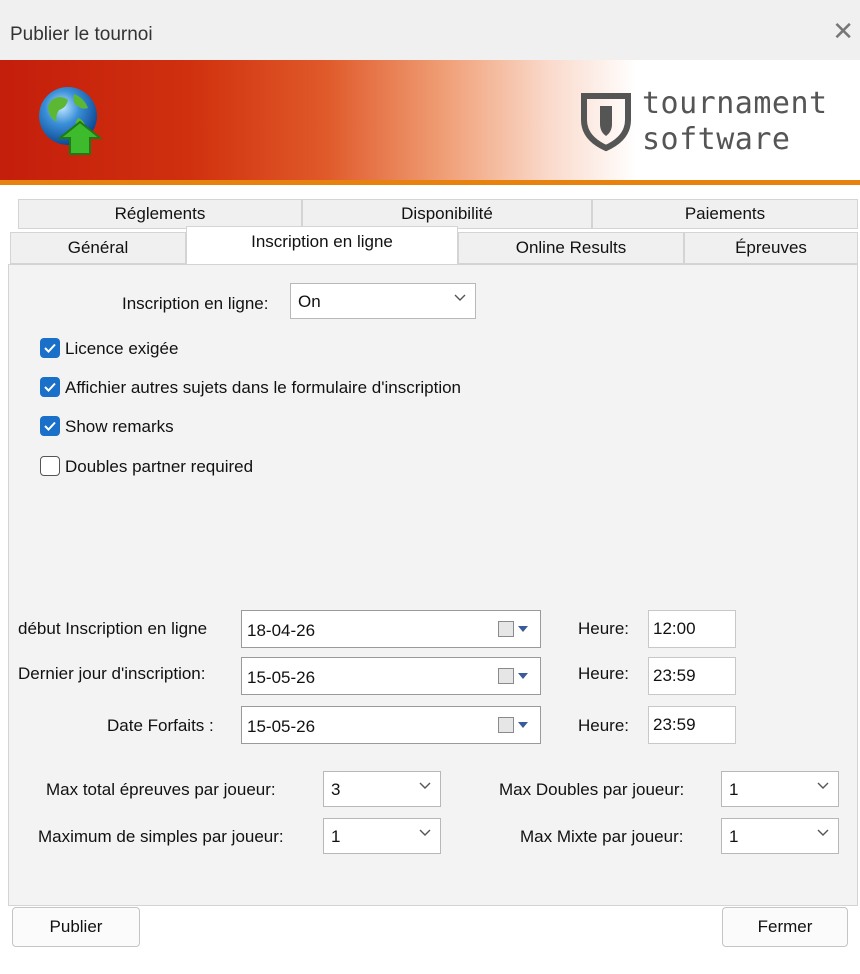 The height and width of the screenshot is (974, 860). Describe the element at coordinates (336, 789) in the screenshot. I see `max-total-value: 3` at that location.